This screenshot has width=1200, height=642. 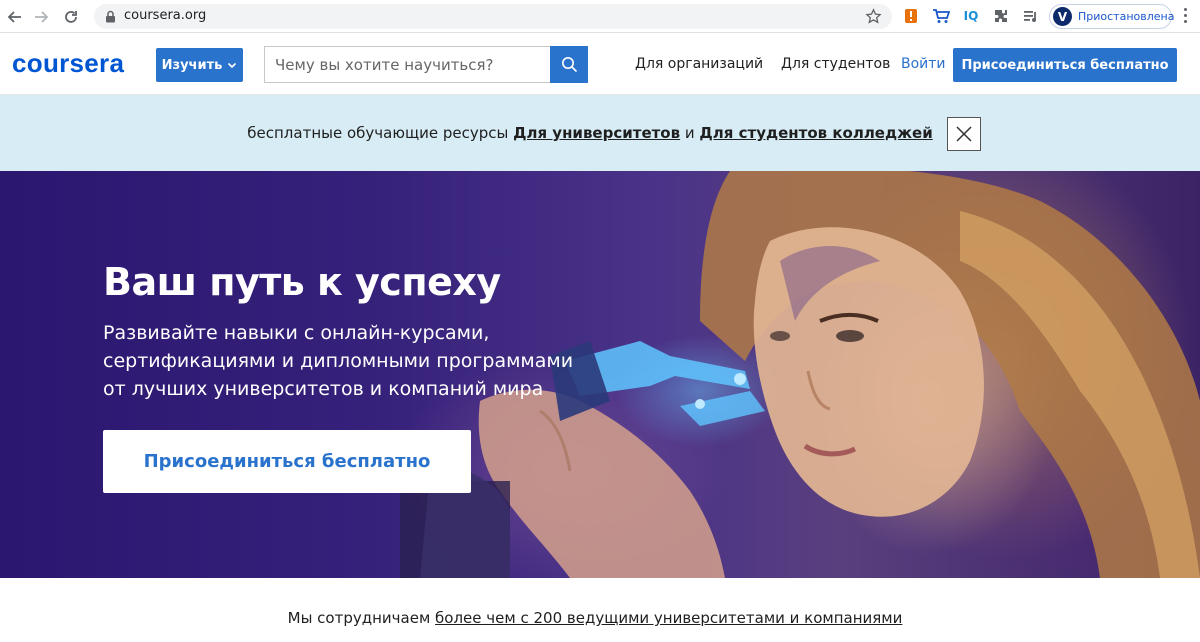 What do you see at coordinates (192, 65) in the screenshot?
I see `explore-label: Изучить` at bounding box center [192, 65].